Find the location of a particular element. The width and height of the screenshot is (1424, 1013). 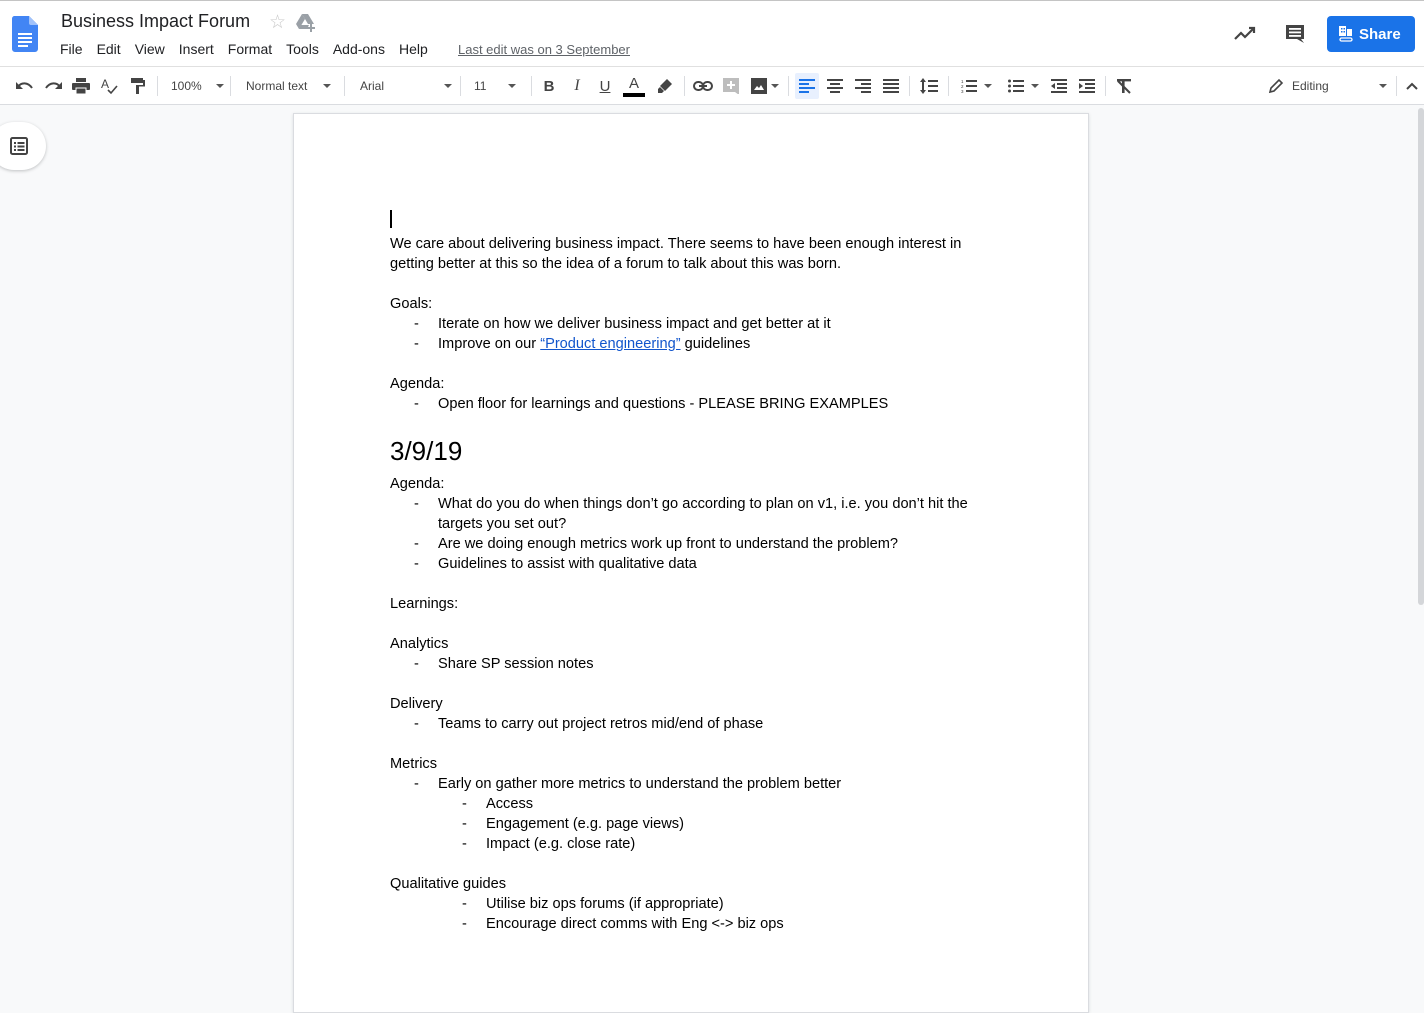

editing-mode-select: Editing is located at coordinates (1327, 86).